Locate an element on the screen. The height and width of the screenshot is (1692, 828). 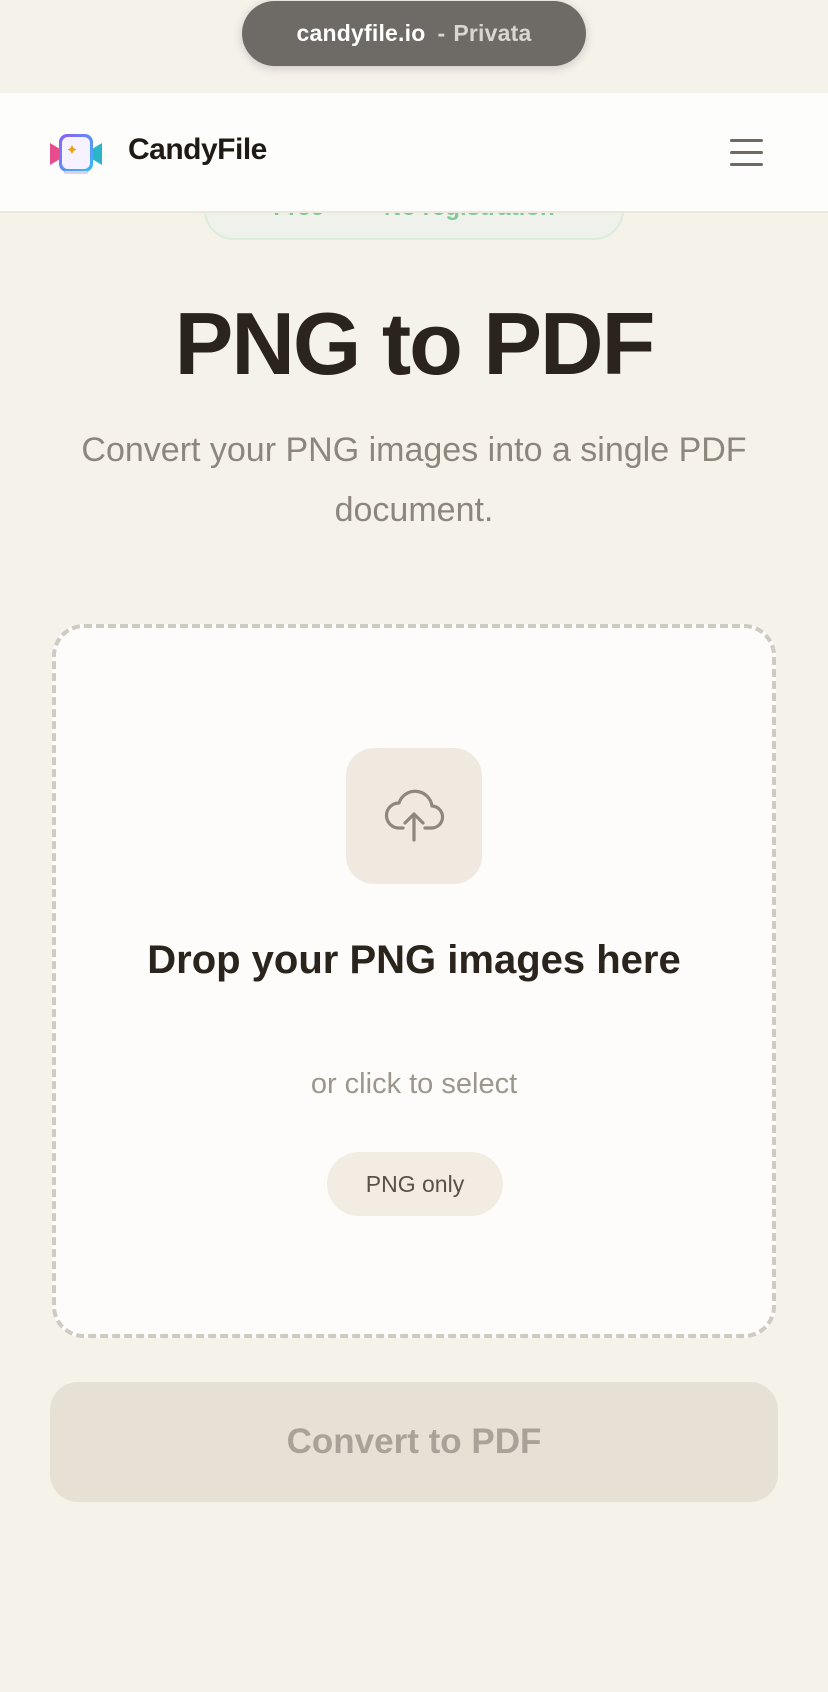
url-domain: candyfile.io is located at coordinates (361, 33).